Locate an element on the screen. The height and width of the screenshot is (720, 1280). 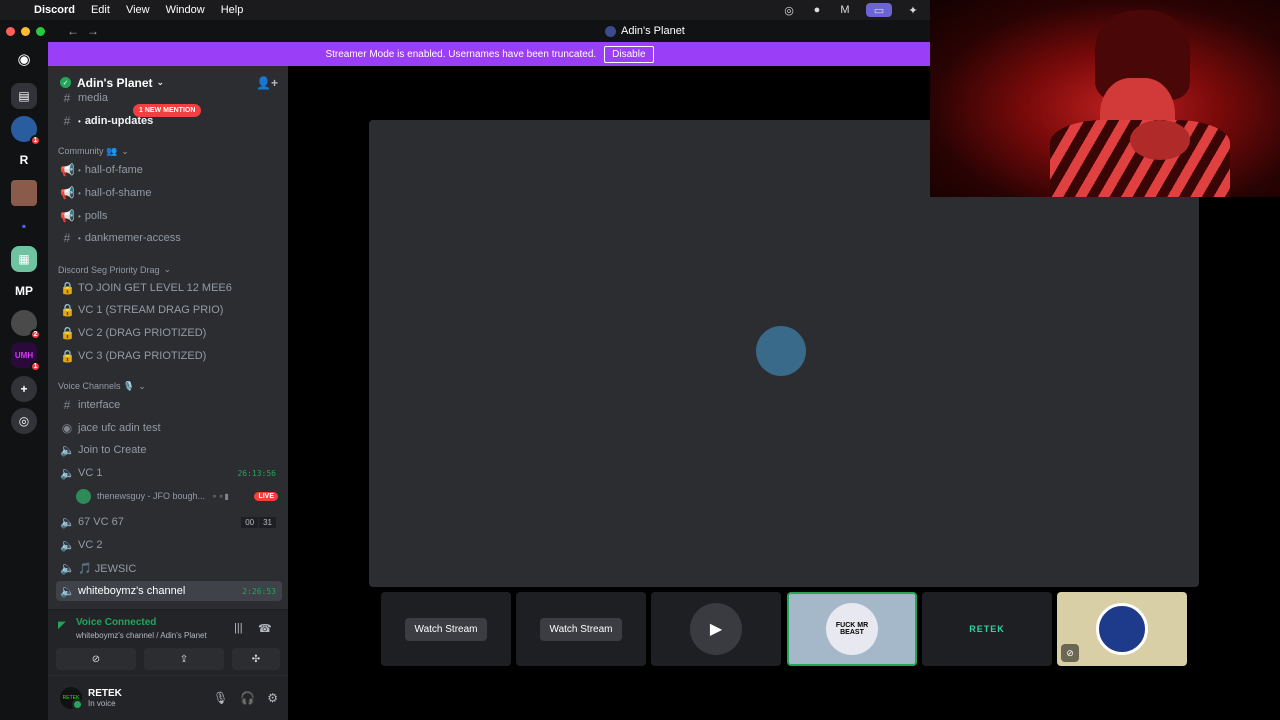
vc-timer: 2:26:53 is located at coordinates (259, 591).